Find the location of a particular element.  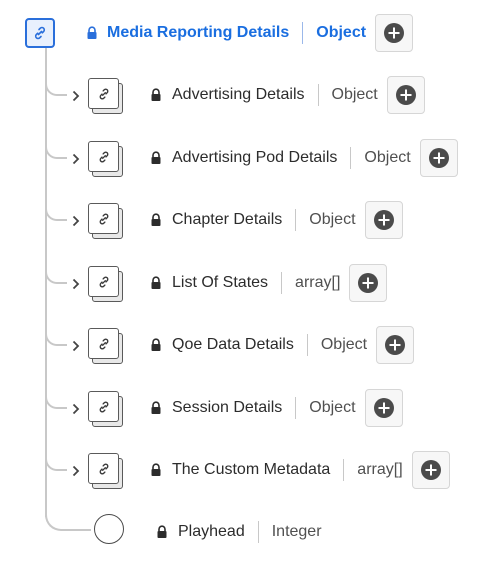

field-row: The Custom Metadata array[] is located at coordinates (300, 470).